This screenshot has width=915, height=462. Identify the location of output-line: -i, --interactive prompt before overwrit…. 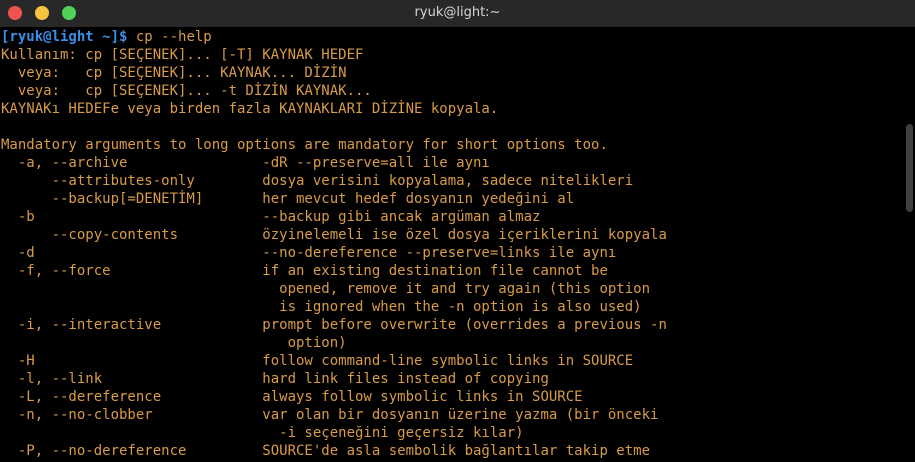
(334, 325).